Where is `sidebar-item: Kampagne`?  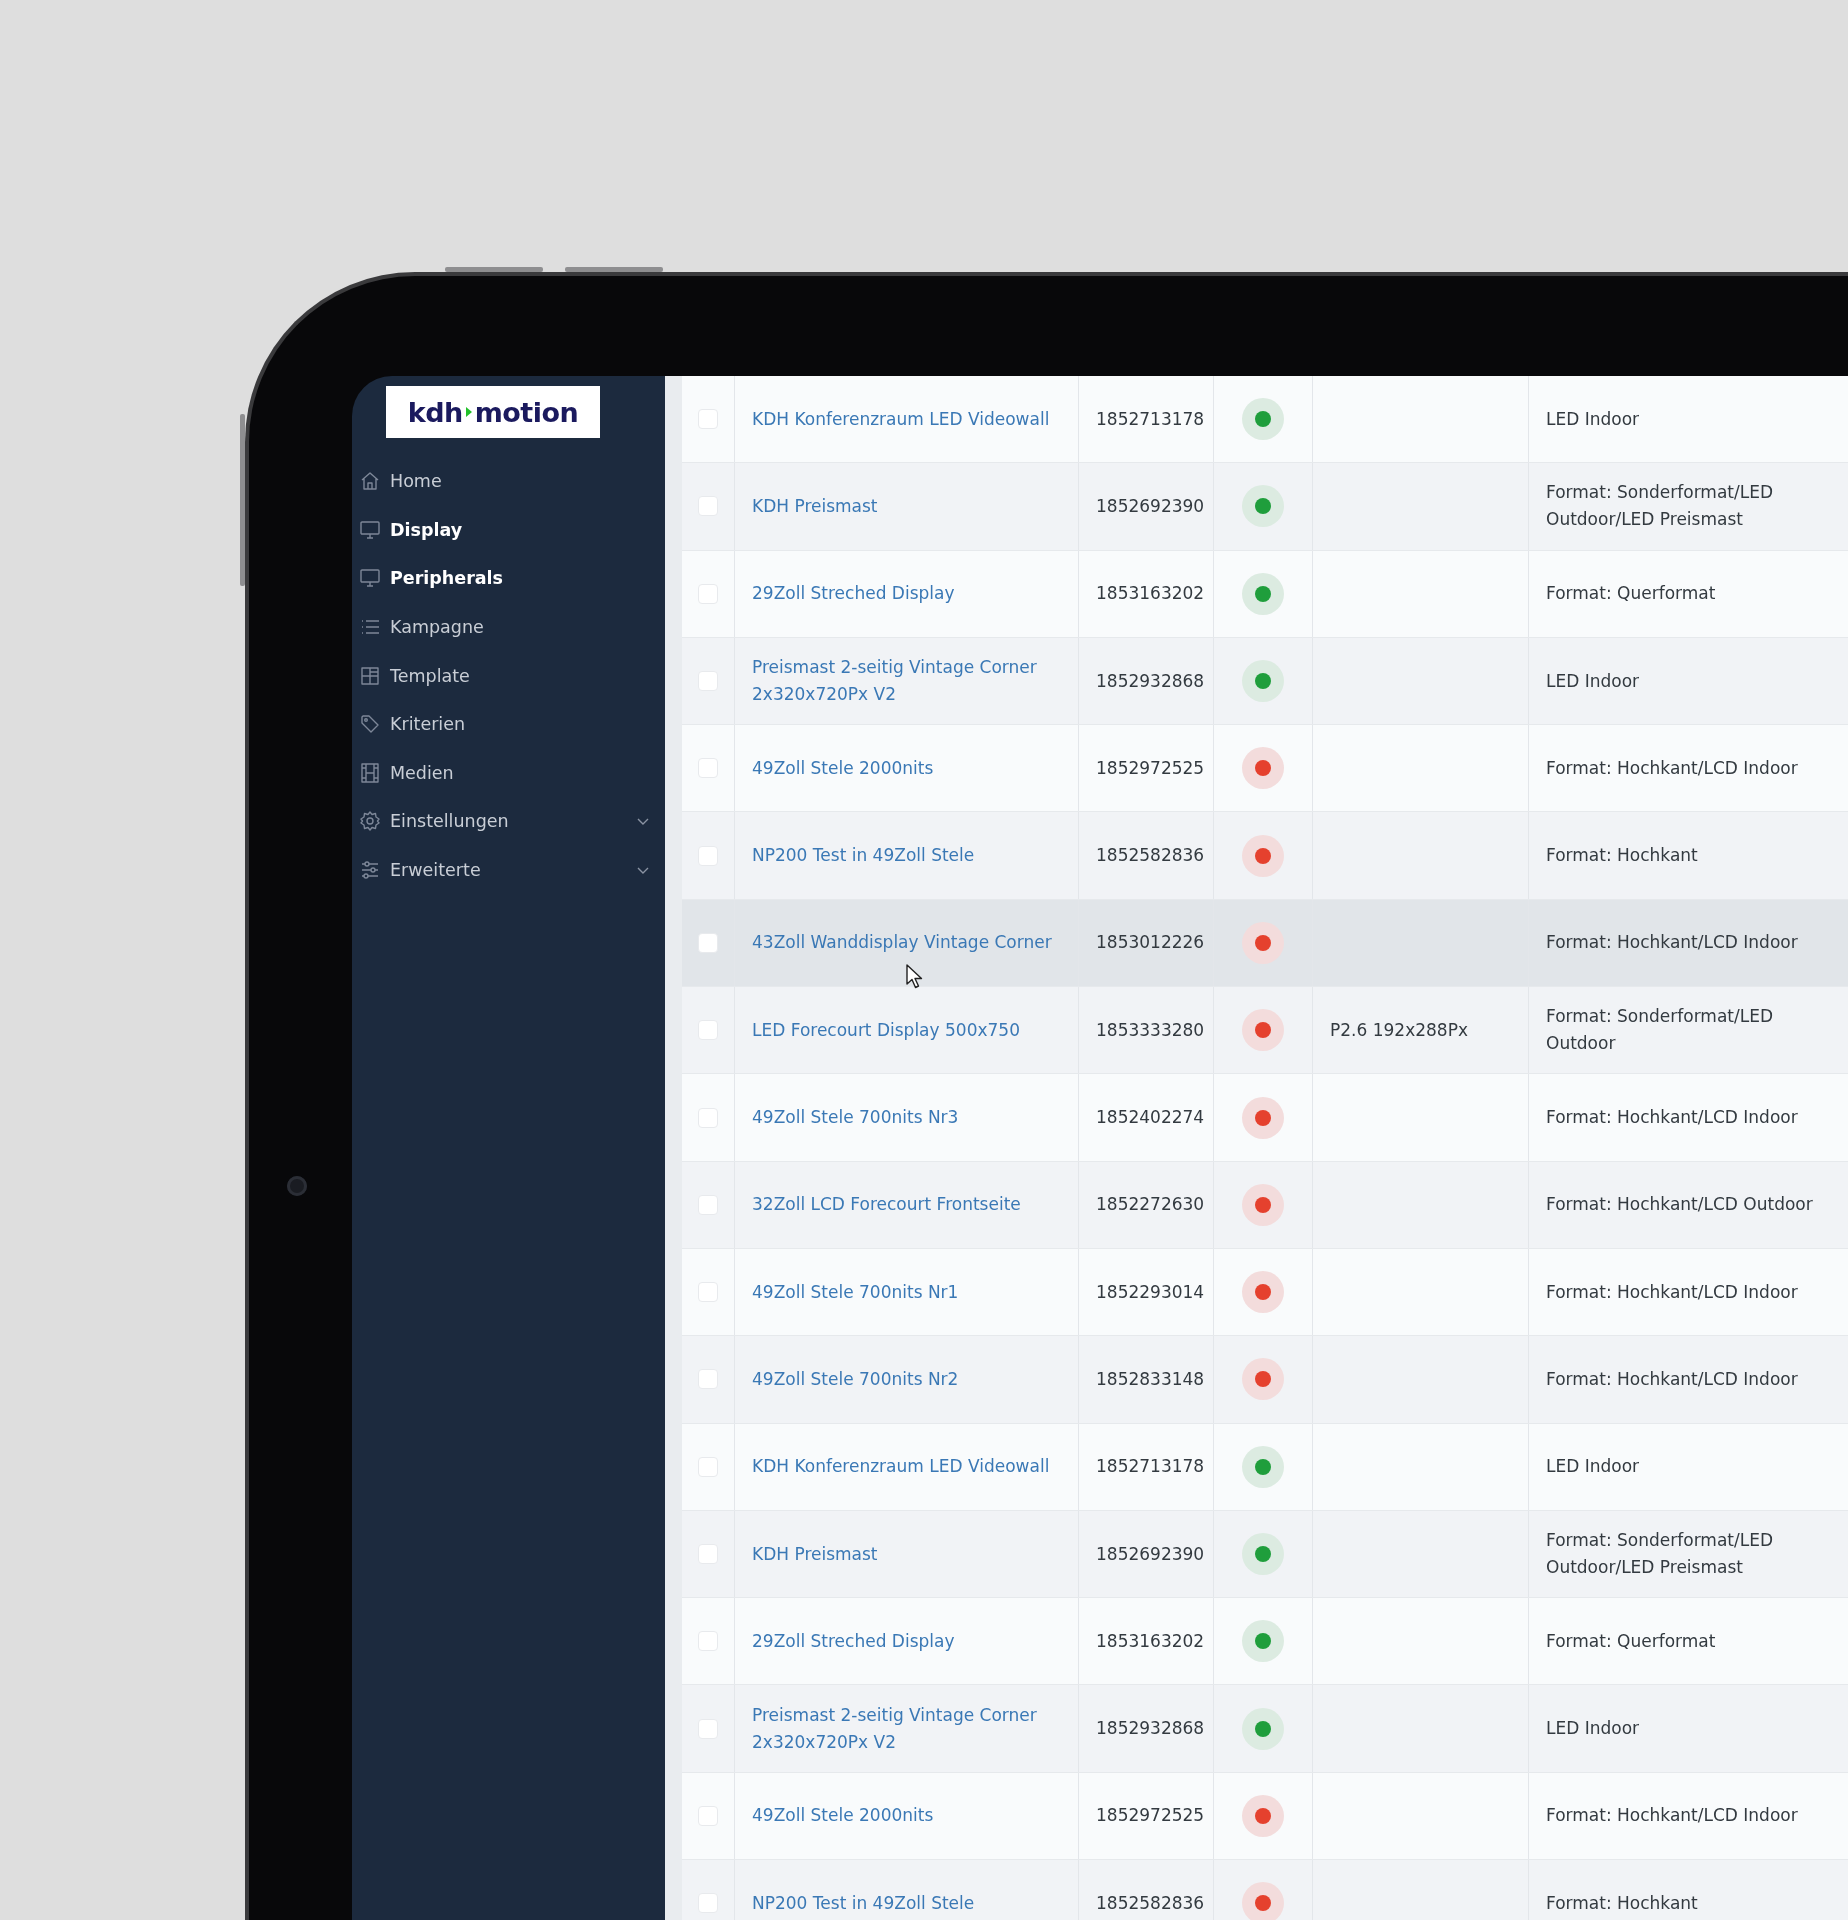
sidebar-item: Kampagne is located at coordinates (508, 627).